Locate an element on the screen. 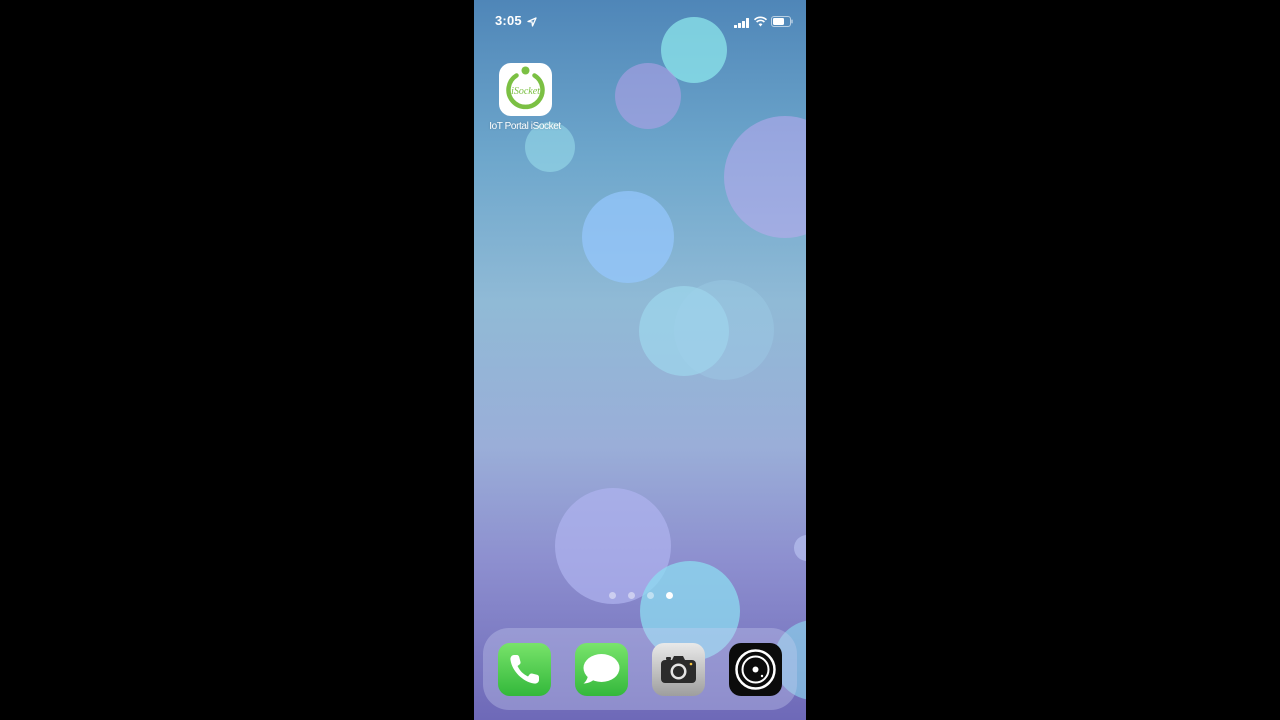 The image size is (1280, 720). messages-icon is located at coordinates (601, 669).